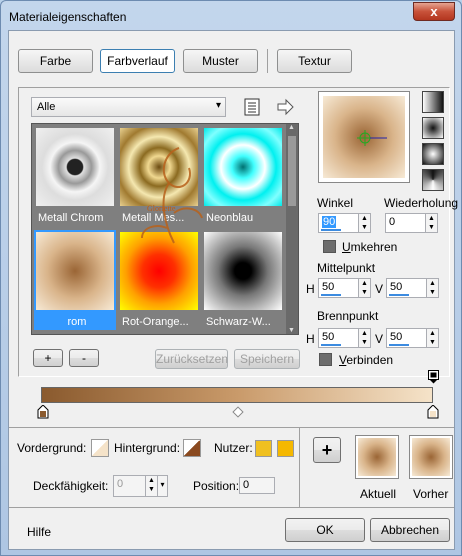 The image size is (462, 556). Describe the element at coordinates (55, 61) in the screenshot. I see `tab-farbe: Farbe` at that location.